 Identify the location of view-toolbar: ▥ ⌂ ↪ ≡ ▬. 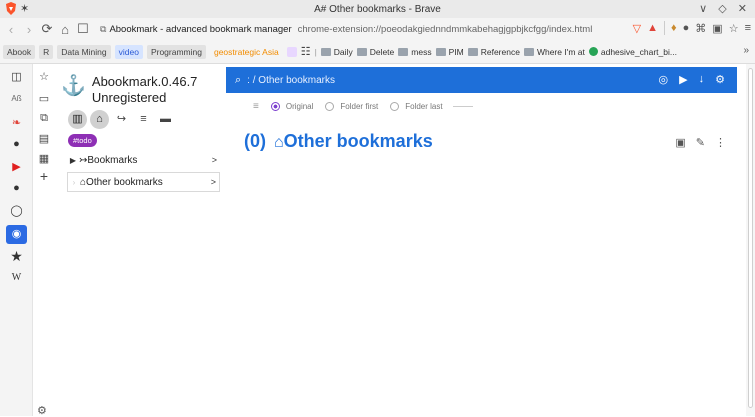
(121, 119).